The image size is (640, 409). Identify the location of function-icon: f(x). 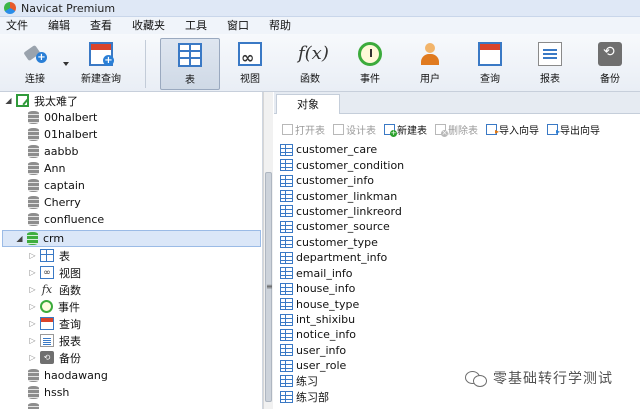
(313, 53).